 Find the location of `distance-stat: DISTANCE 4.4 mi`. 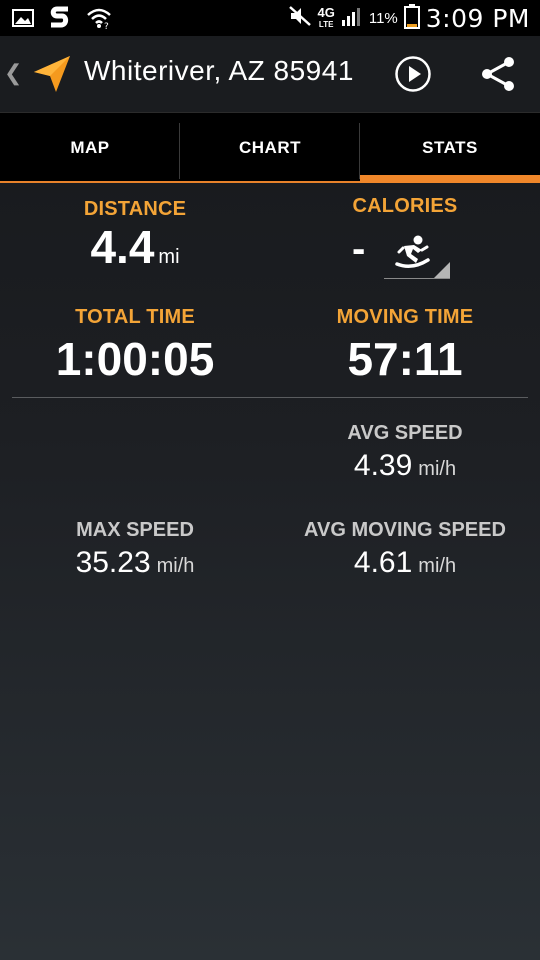

distance-stat: DISTANCE 4.4 mi is located at coordinates (135, 239).